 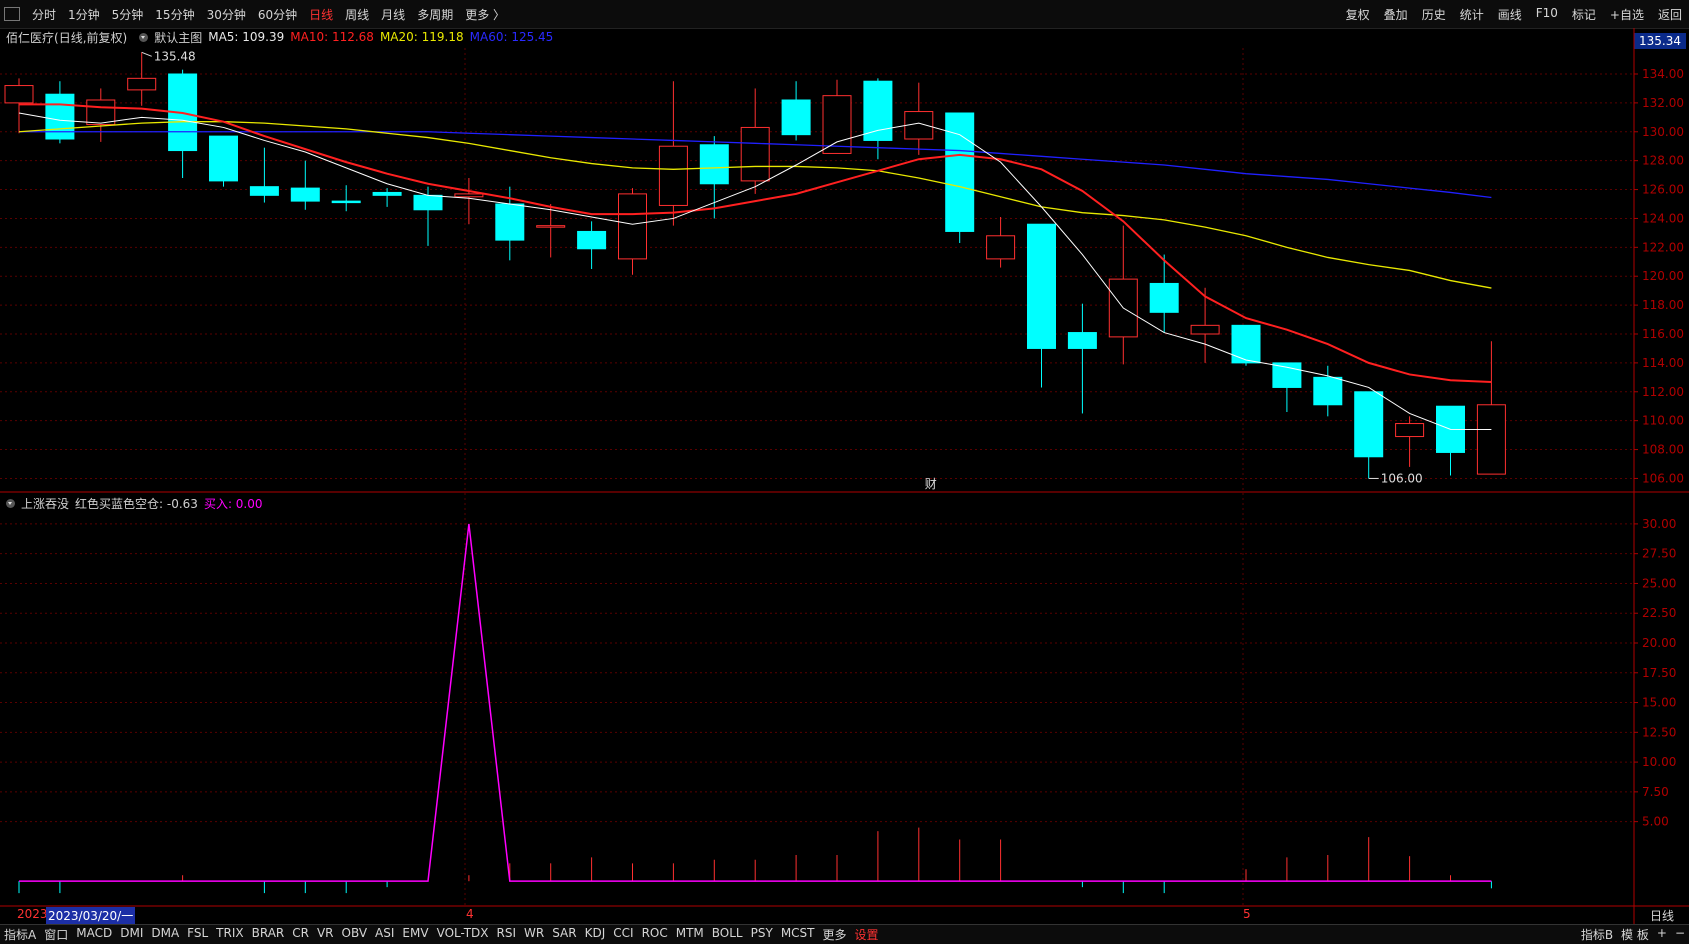 What do you see at coordinates (1663, 247) in the screenshot?
I see `price-axis-label: 122.00` at bounding box center [1663, 247].